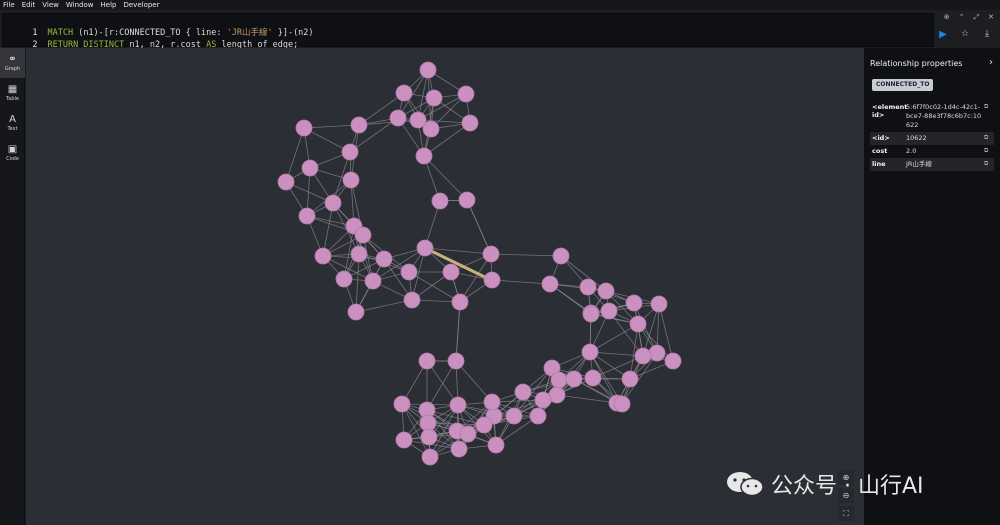  I want to click on rail-text: A Text, so click(12, 123).